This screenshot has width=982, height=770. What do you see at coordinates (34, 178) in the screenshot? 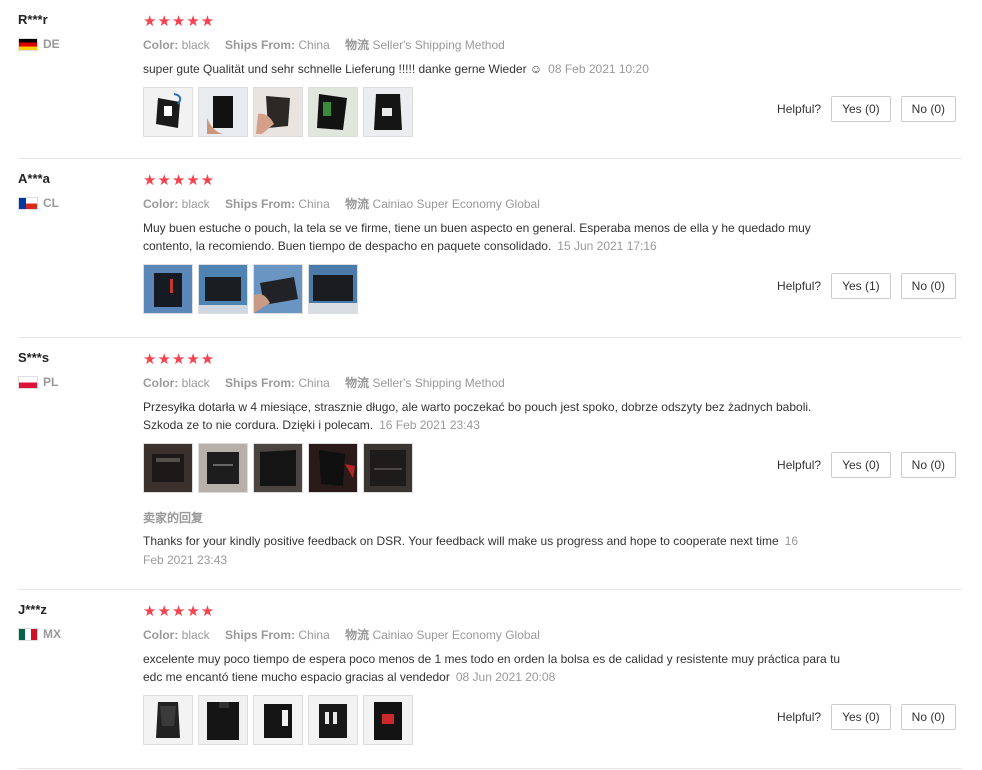
I see `reviewer-name: A***a` at bounding box center [34, 178].